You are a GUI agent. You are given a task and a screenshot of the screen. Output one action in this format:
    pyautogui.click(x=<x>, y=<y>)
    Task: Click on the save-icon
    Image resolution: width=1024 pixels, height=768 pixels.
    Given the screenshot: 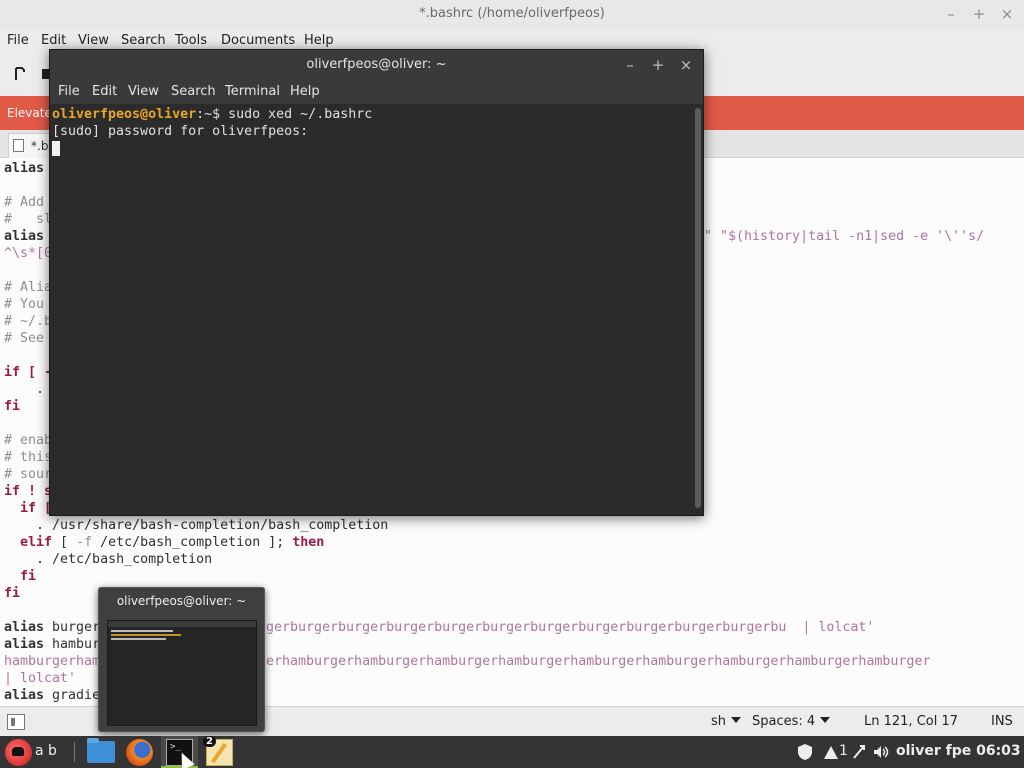 What is the action you would take?
    pyautogui.click(x=20, y=74)
    